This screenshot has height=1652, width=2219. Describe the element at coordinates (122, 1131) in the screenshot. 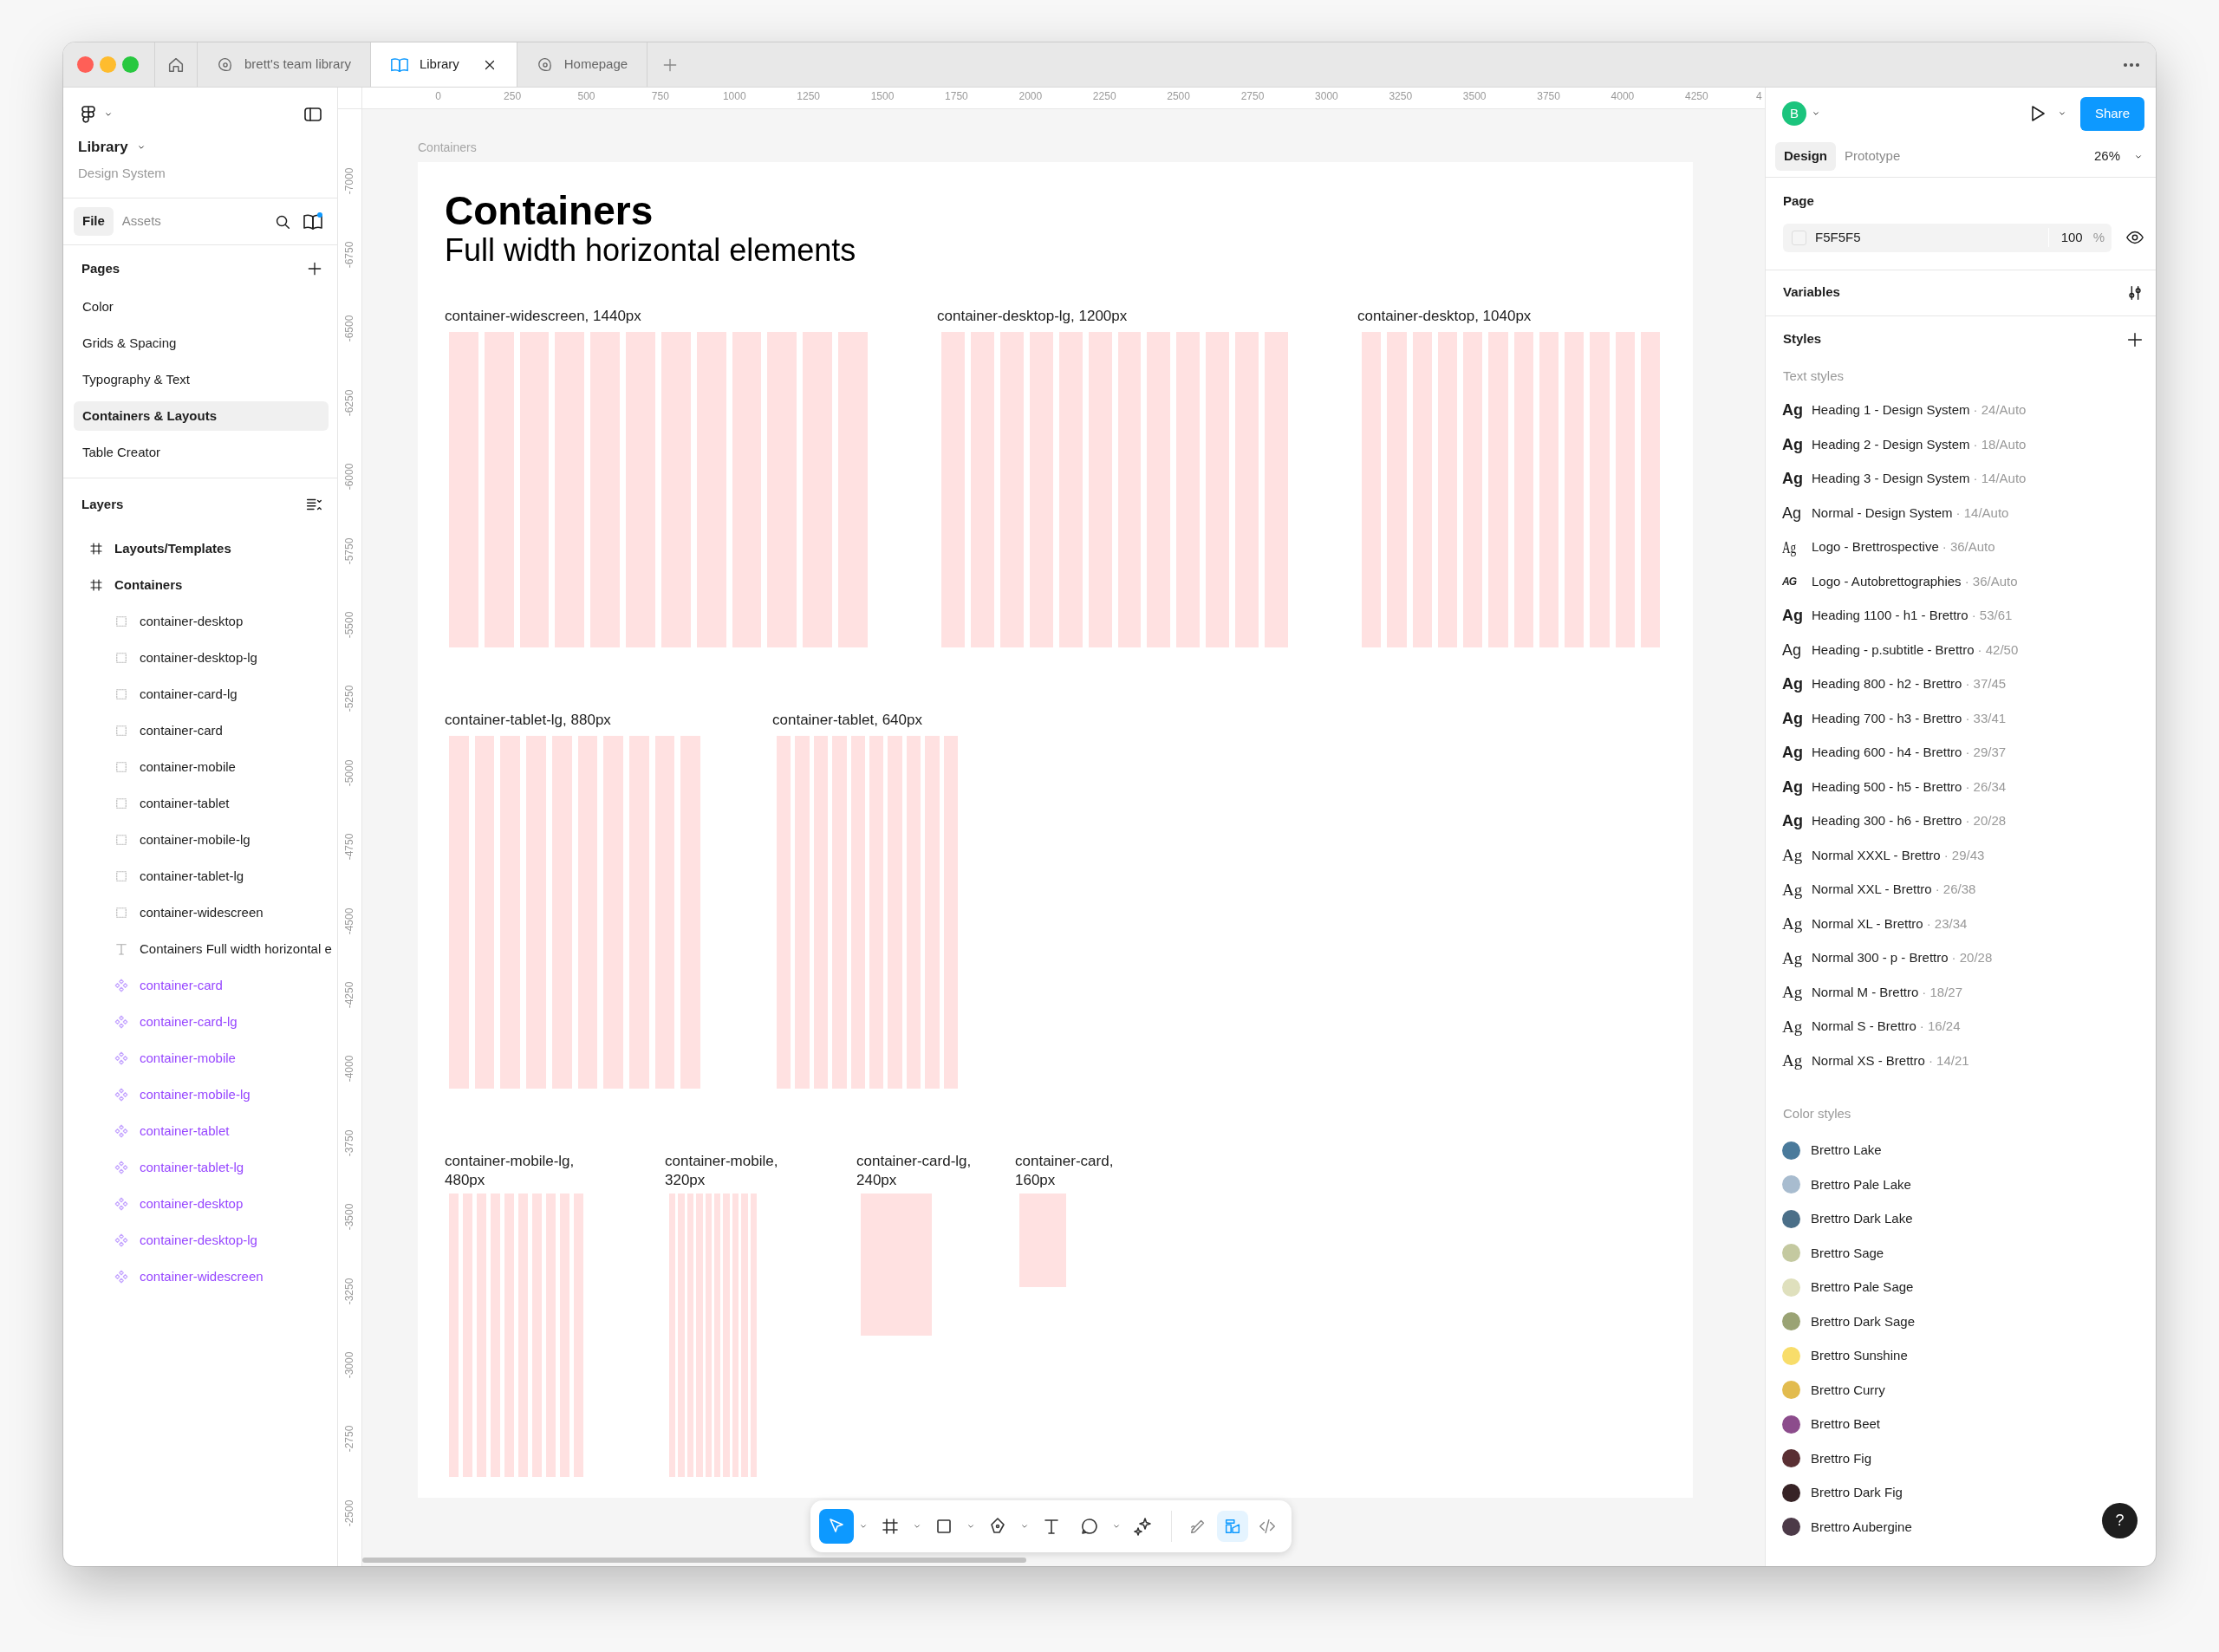

I see `component-icon` at that location.